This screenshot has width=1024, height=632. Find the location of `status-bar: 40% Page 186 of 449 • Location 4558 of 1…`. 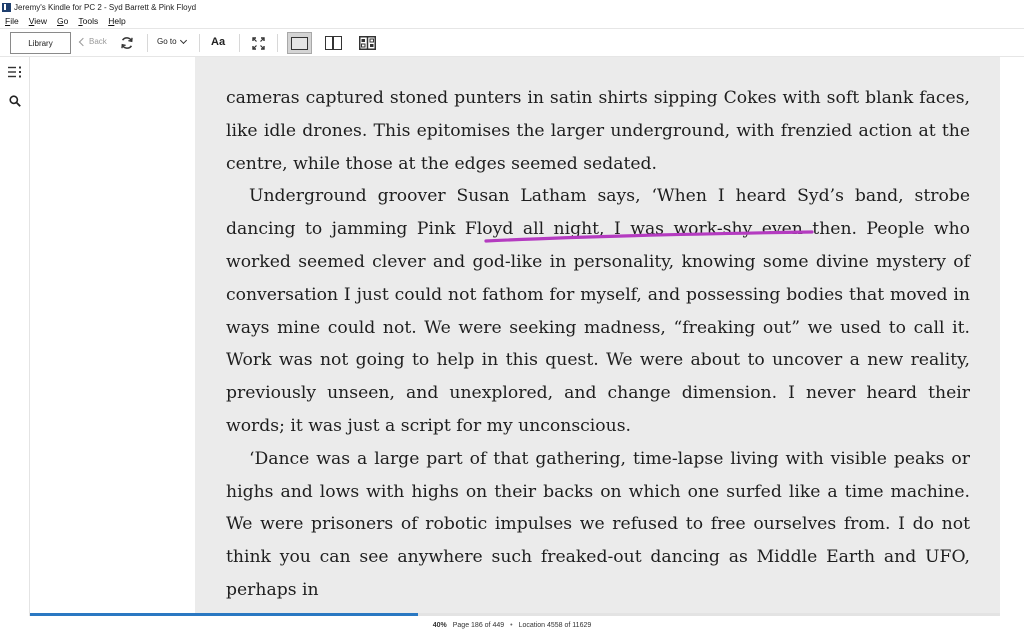

status-bar: 40% Page 186 of 449 • Location 4558 of 1… is located at coordinates (512, 625).